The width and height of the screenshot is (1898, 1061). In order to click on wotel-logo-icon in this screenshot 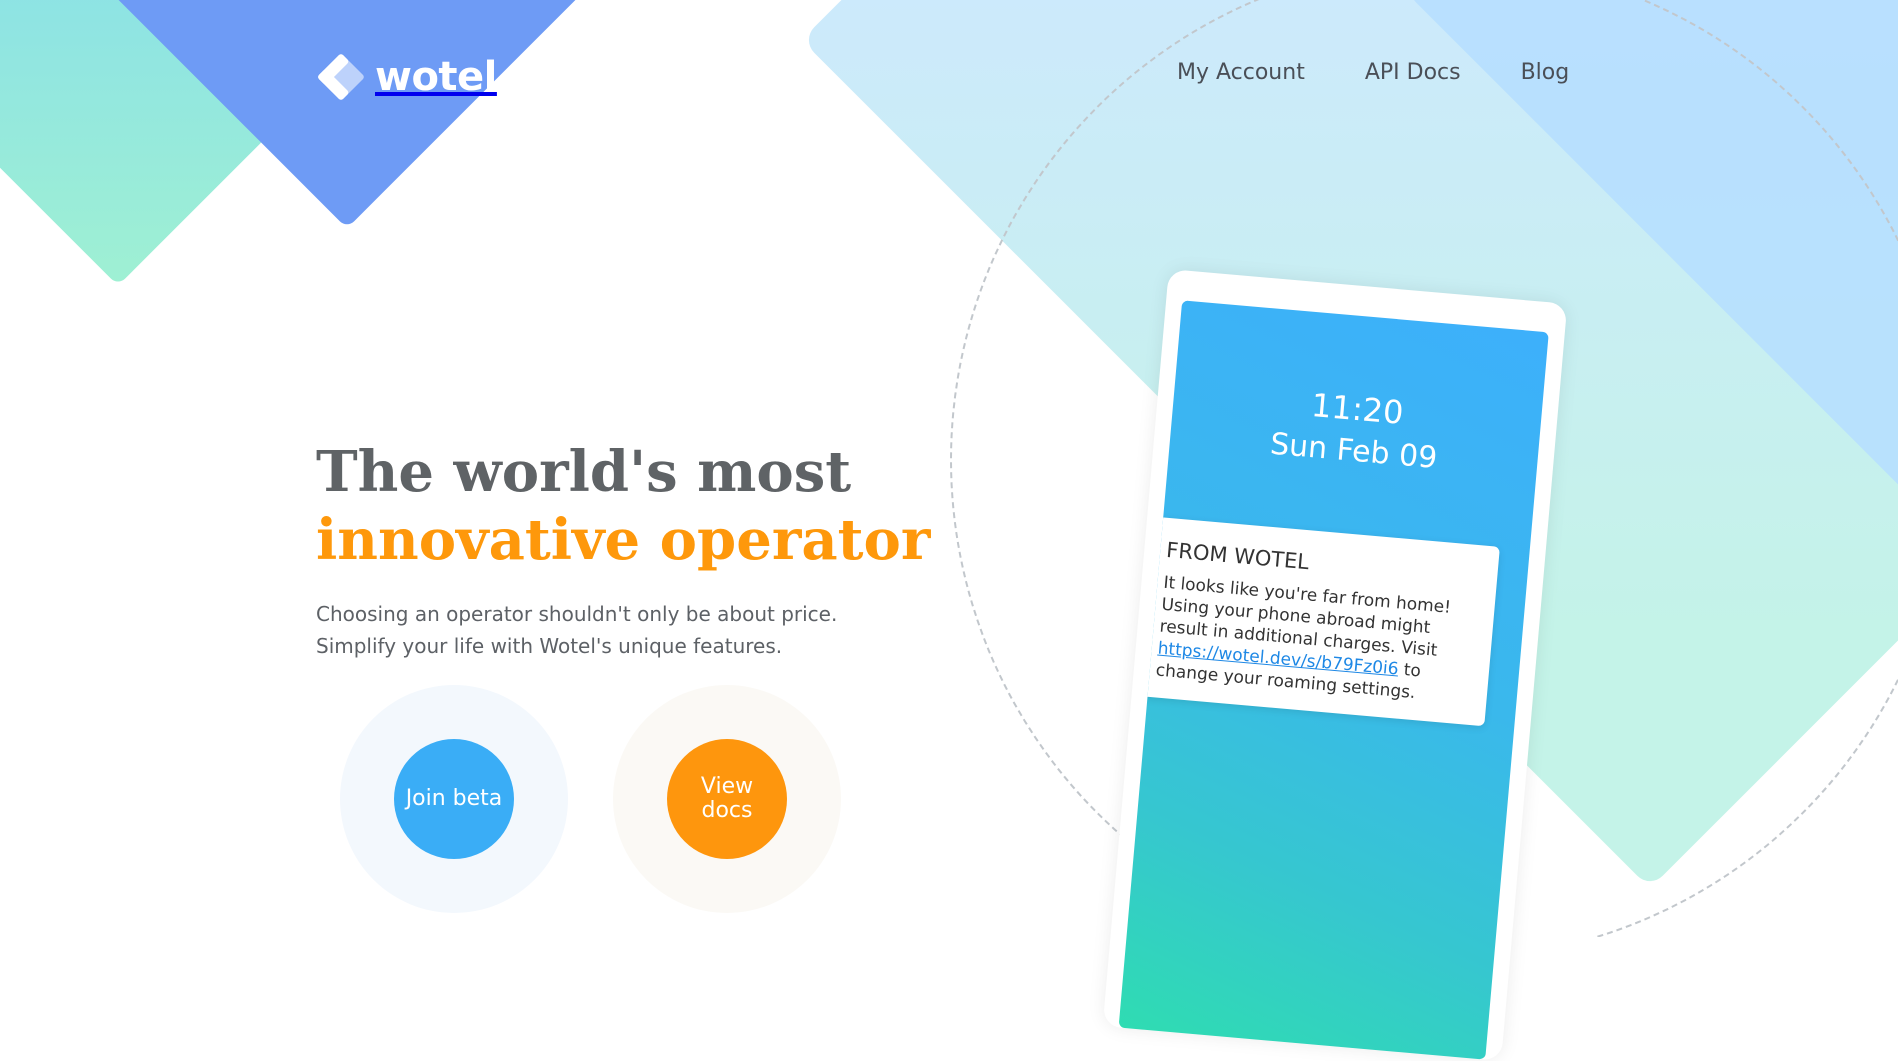, I will do `click(341, 77)`.